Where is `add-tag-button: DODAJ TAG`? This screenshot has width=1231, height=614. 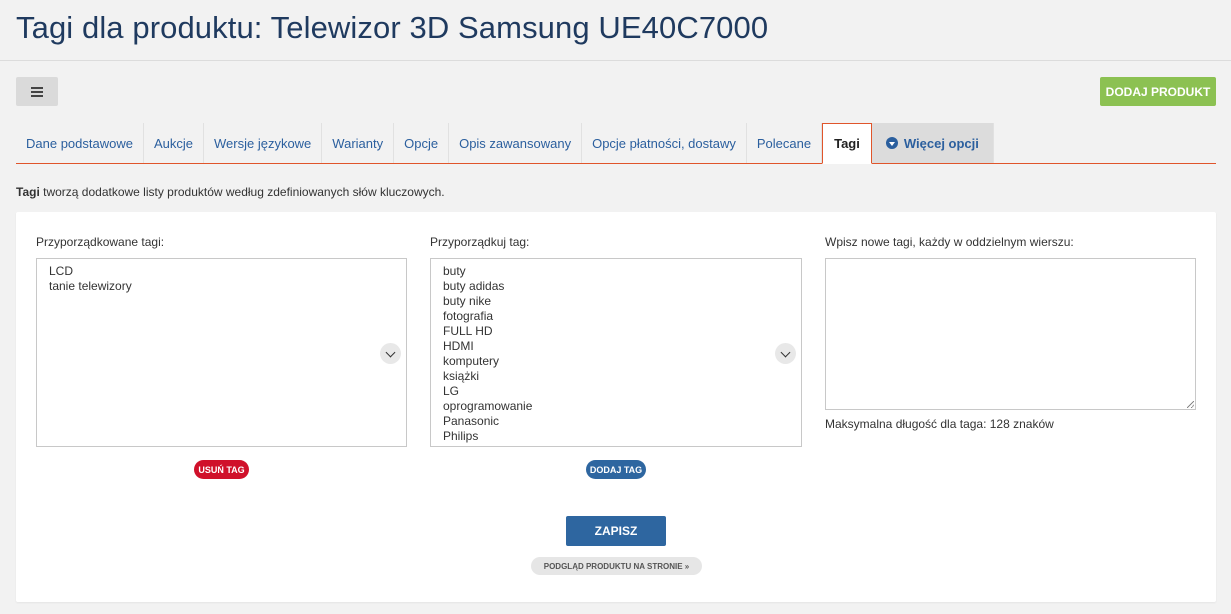
add-tag-button: DODAJ TAG is located at coordinates (616, 469).